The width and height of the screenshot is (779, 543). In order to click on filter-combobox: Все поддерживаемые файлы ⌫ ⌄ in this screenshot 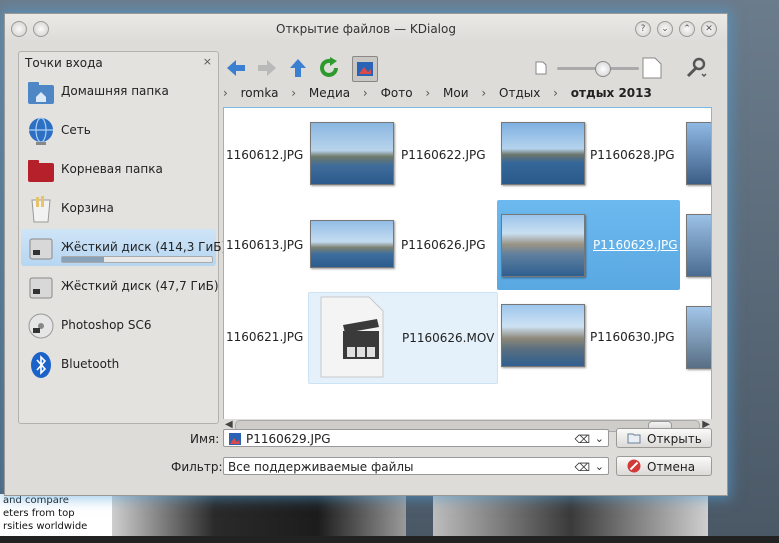, I will do `click(416, 466)`.